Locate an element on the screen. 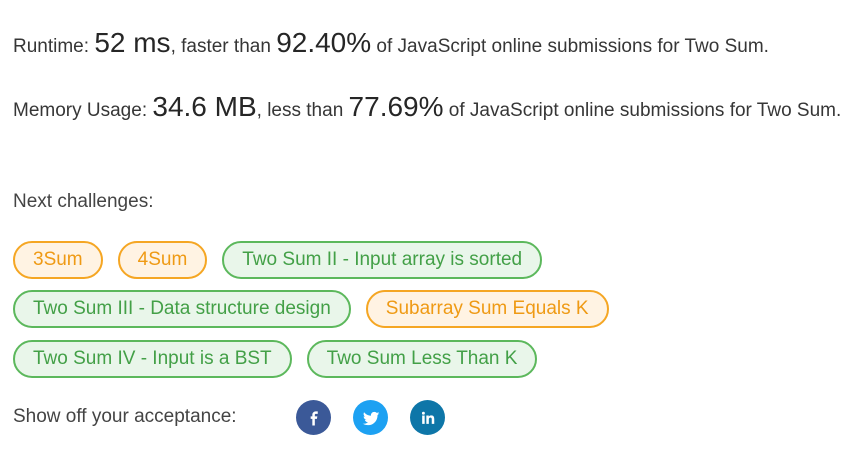  runtime-value: 52 ms is located at coordinates (132, 42).